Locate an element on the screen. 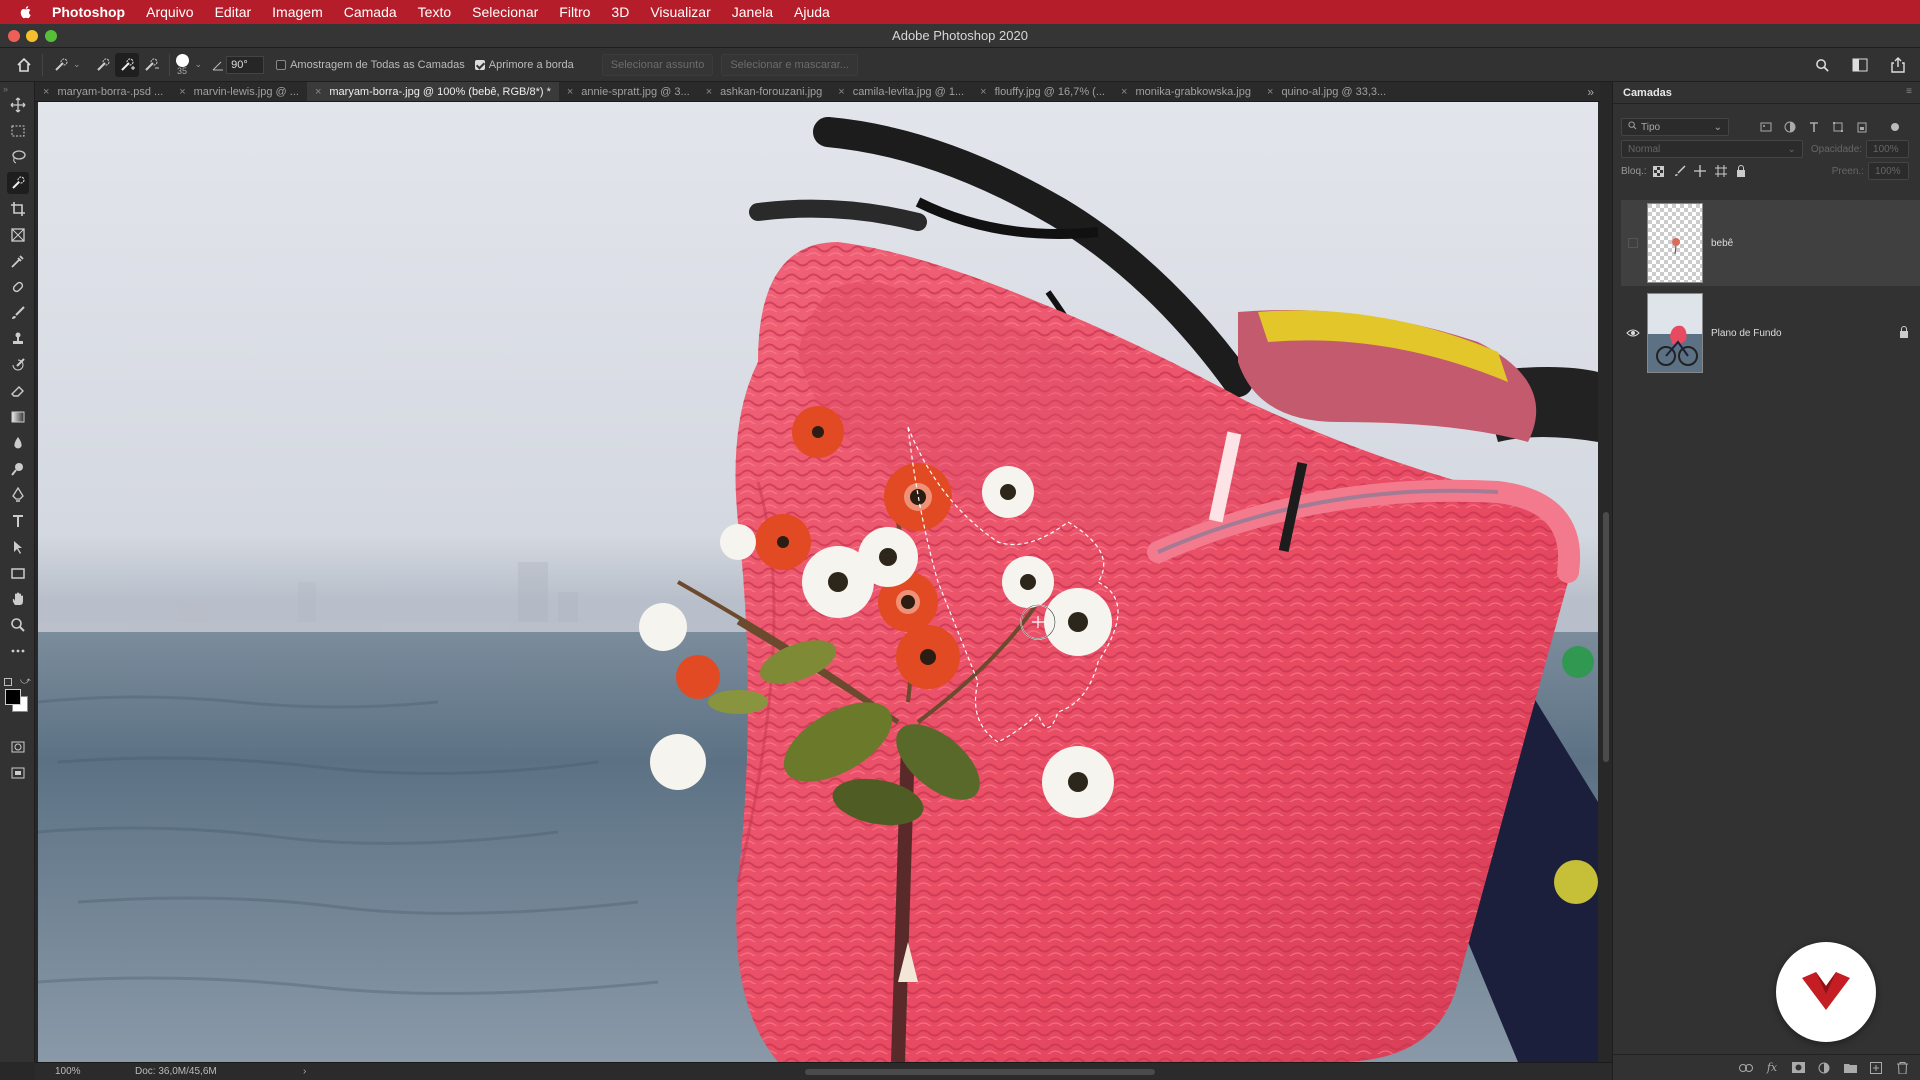  path-selection-tool-icon is located at coordinates (18, 547).